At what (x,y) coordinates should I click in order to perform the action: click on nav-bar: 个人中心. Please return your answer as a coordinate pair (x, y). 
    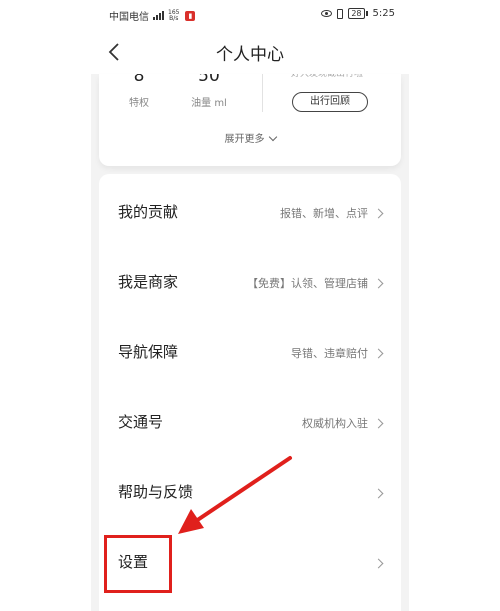
    Looking at the image, I should click on (250, 51).